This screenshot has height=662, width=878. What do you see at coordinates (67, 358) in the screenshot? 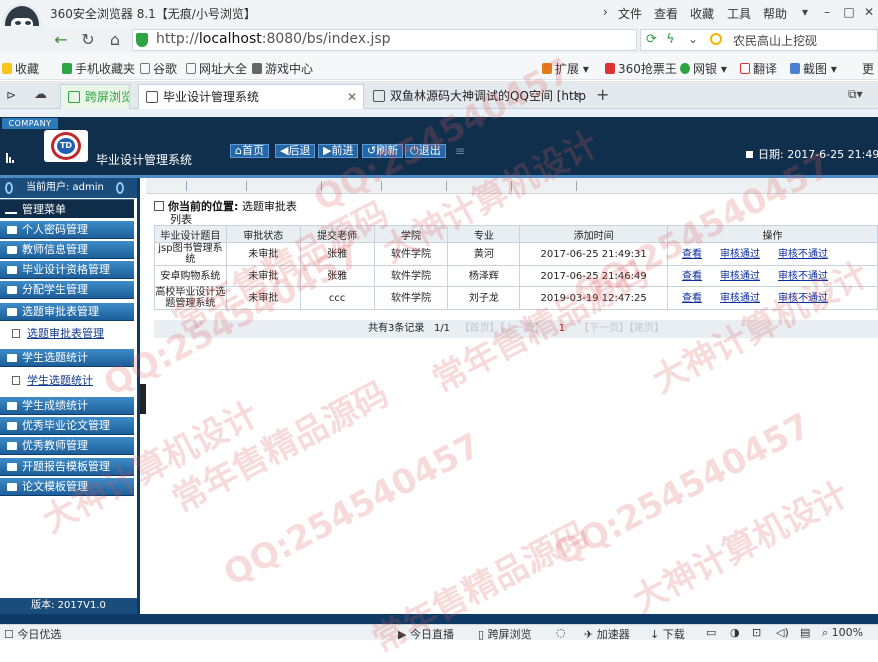
I see `sidebar-item-selection-stats: 学生选题统计` at bounding box center [67, 358].